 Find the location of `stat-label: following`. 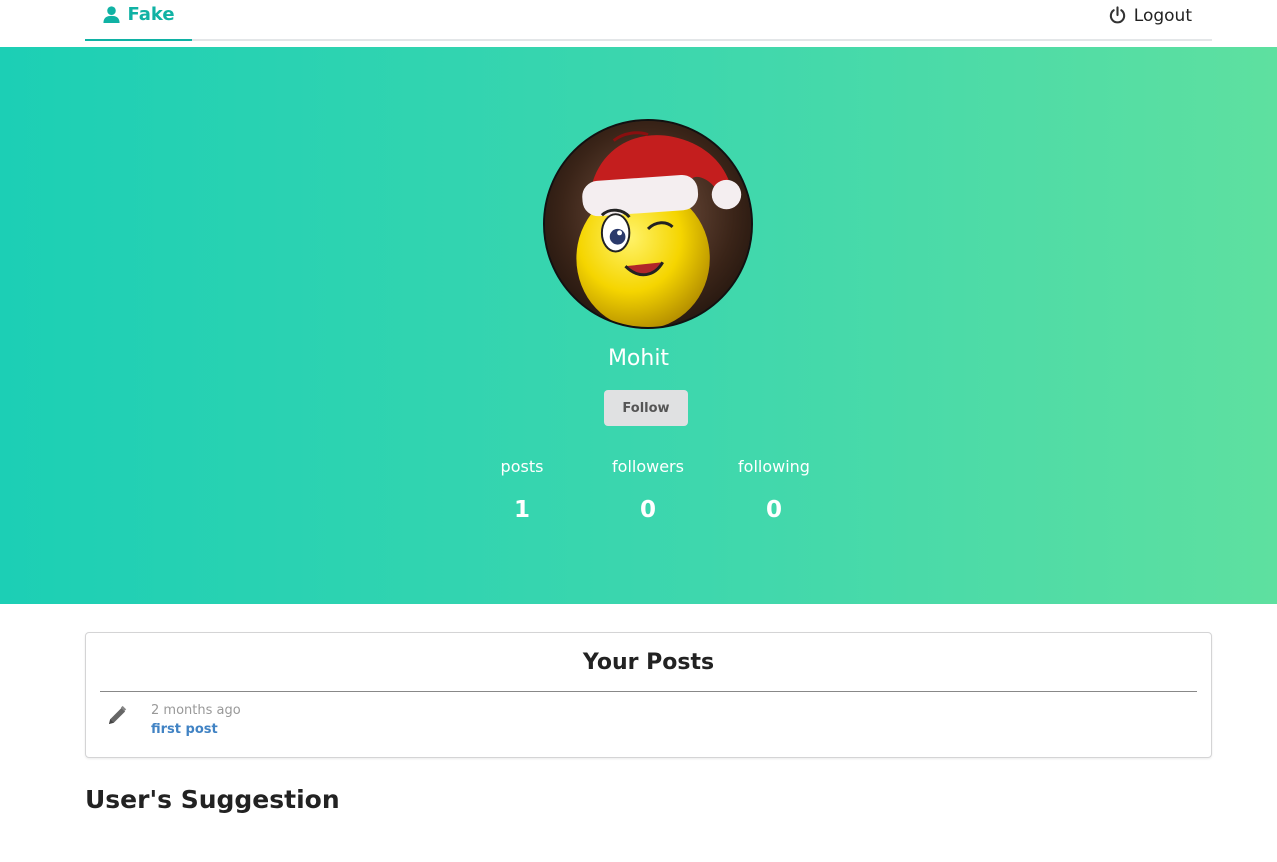

stat-label: following is located at coordinates (774, 466).